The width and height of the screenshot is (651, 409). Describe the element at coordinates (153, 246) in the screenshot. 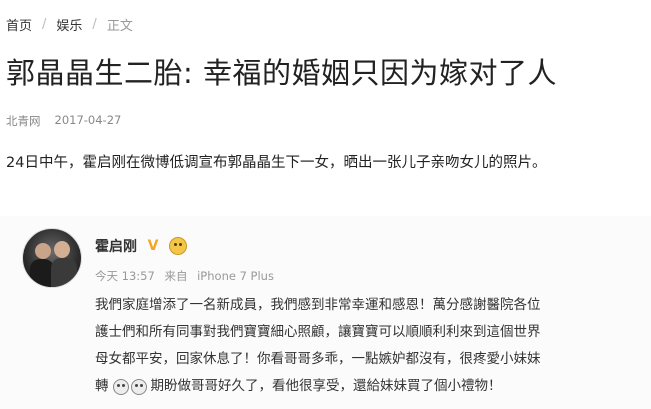

I see `verified-badge-icon: V` at that location.